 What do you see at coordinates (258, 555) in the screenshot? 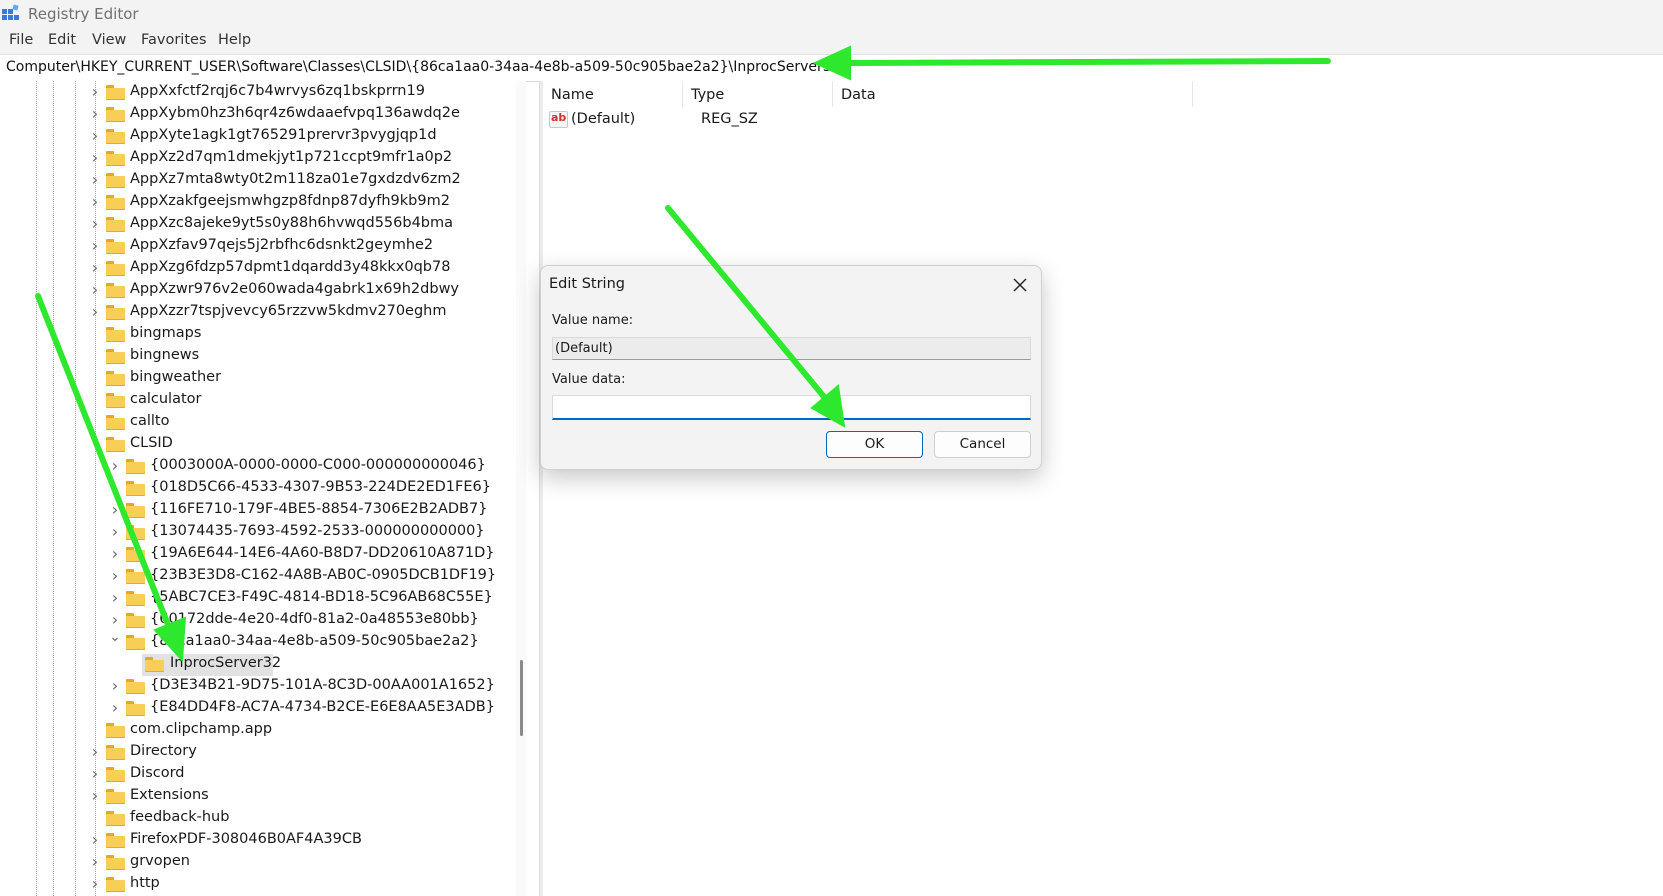
I see `tree-item: › {19A6E644-14E6-4A60-B8D7-DD20610A871D}` at bounding box center [258, 555].